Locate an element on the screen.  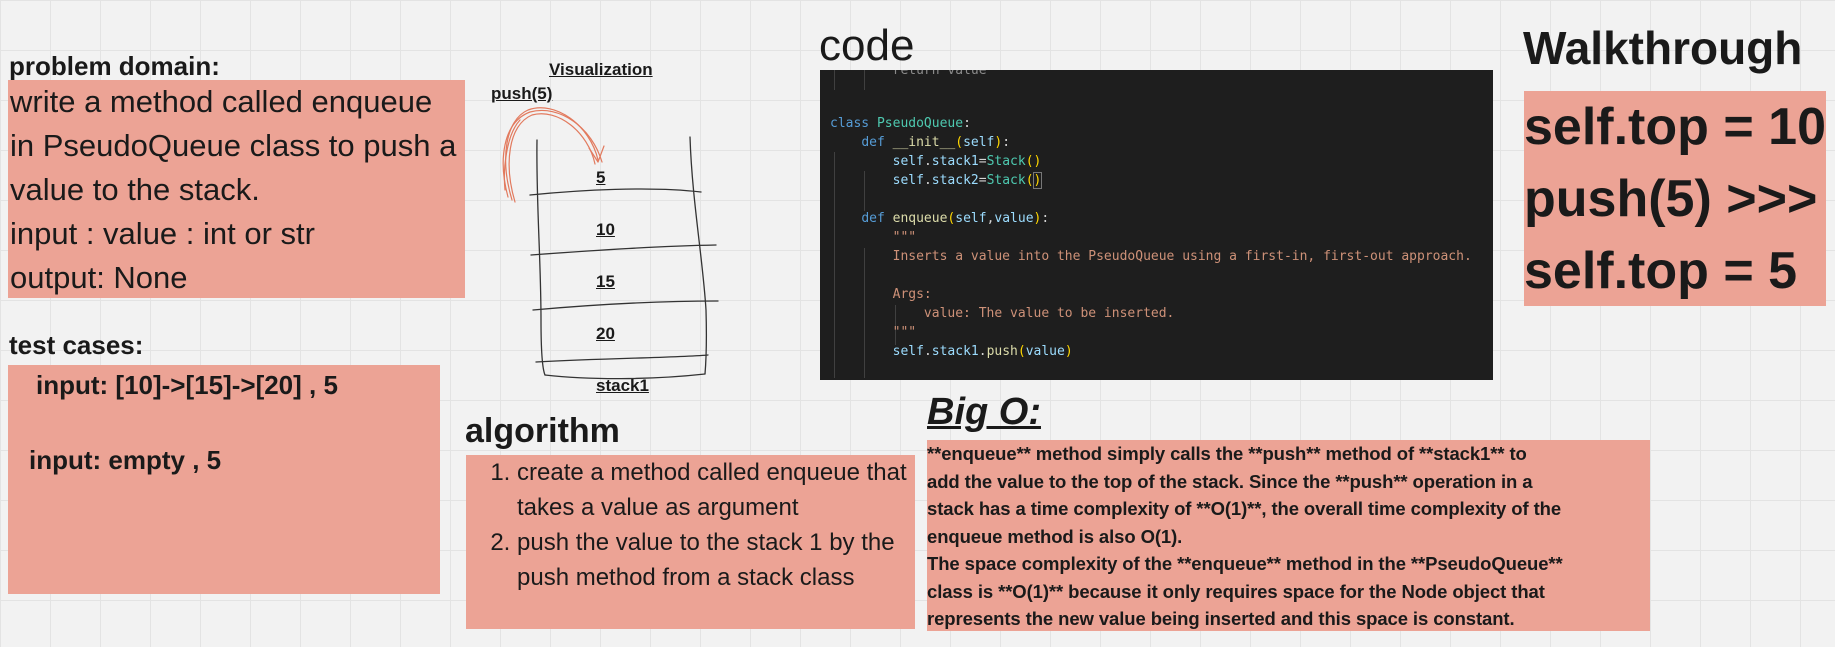
big-o-title: Big O: is located at coordinates (984, 412).